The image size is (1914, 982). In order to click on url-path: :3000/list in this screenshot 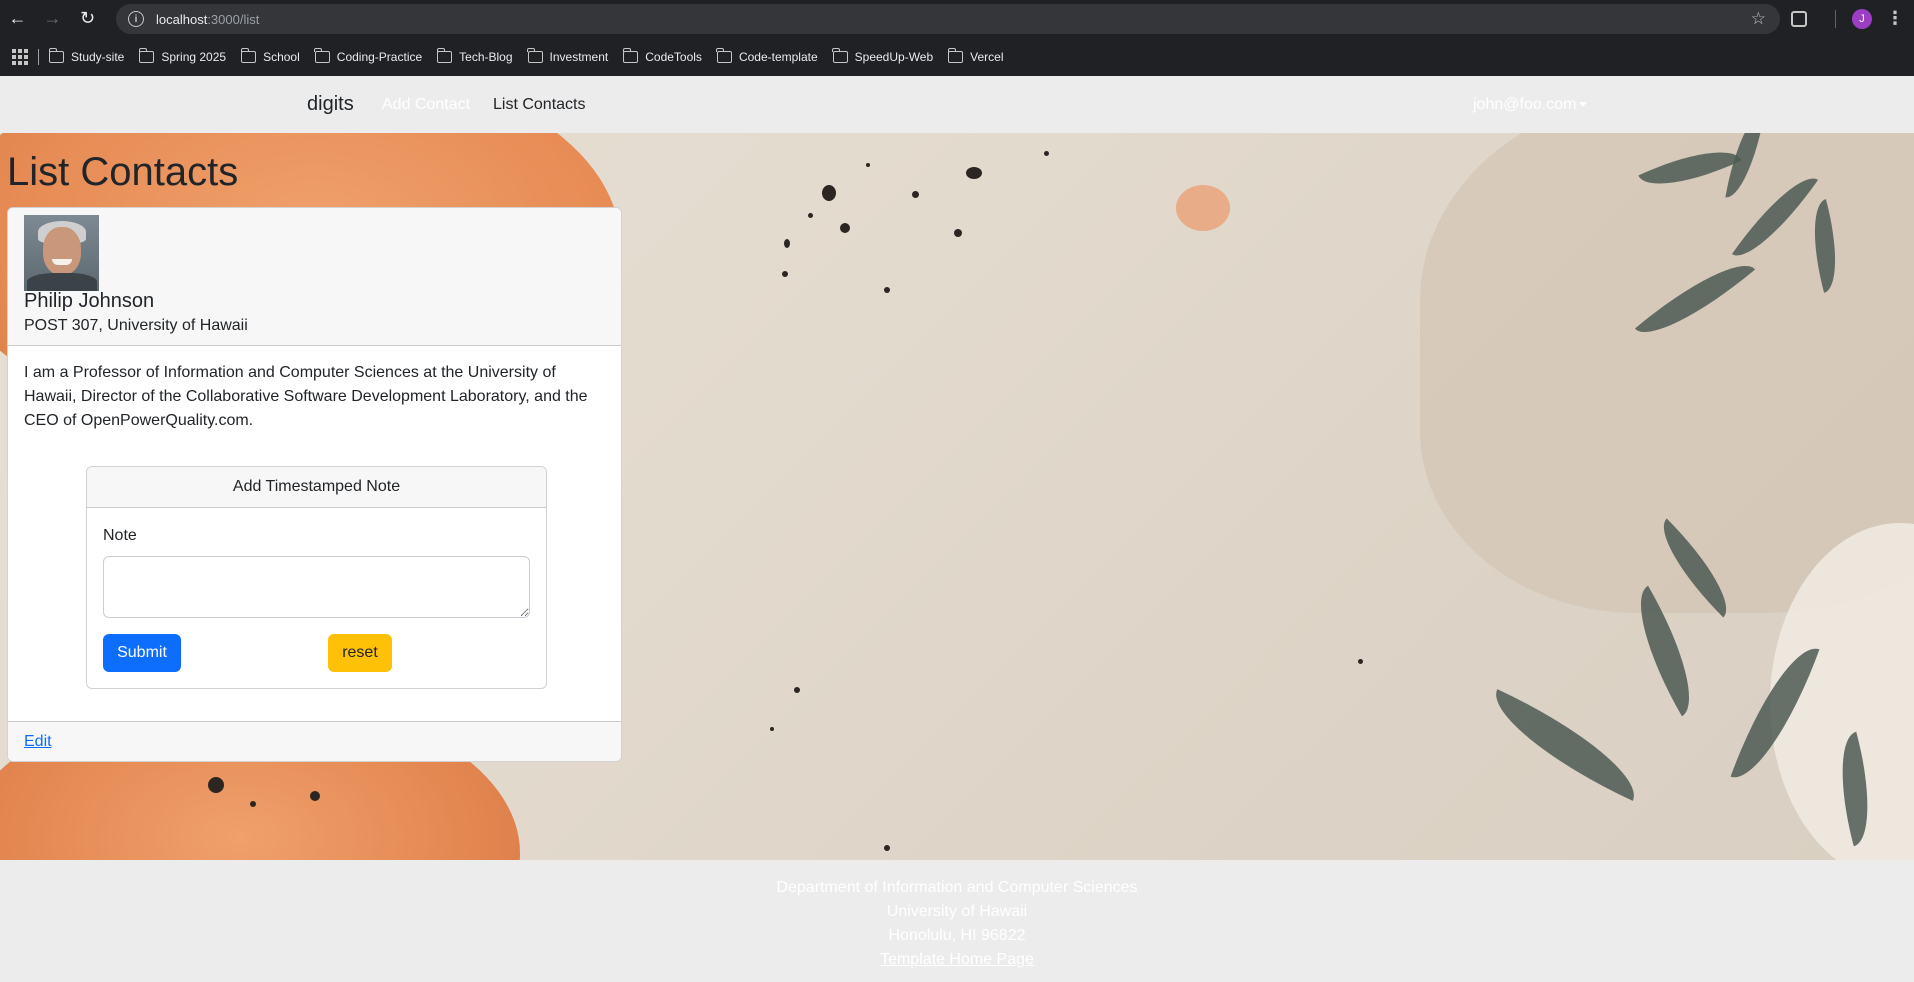, I will do `click(233, 19)`.